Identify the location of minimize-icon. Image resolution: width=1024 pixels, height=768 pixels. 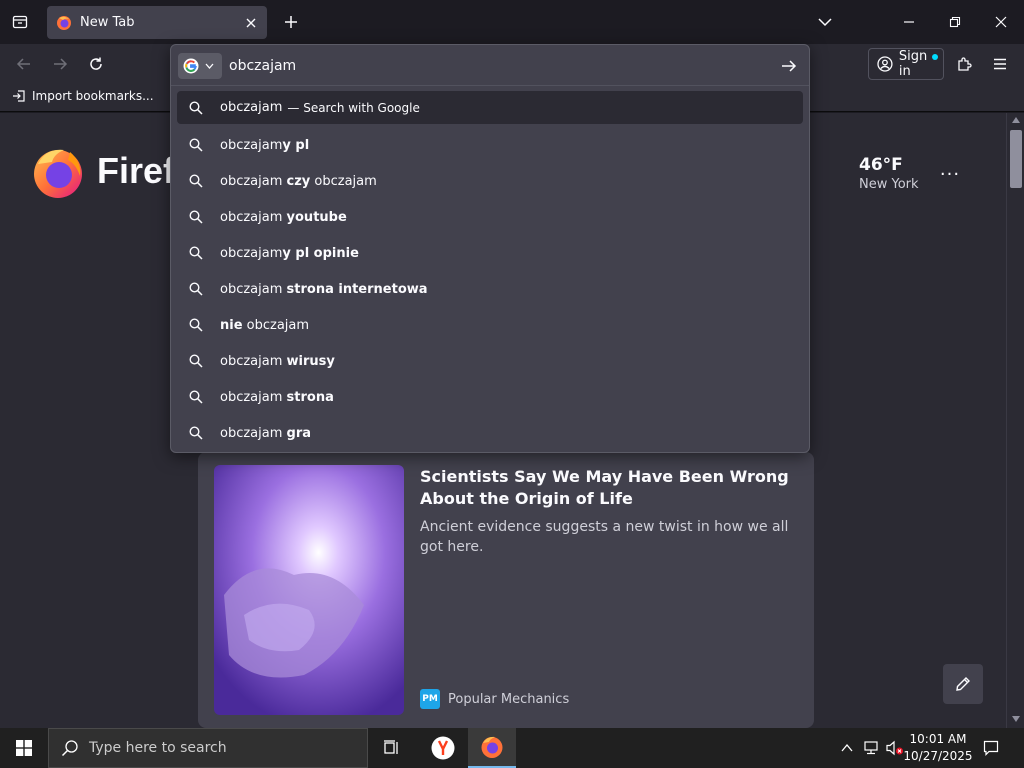
(909, 22).